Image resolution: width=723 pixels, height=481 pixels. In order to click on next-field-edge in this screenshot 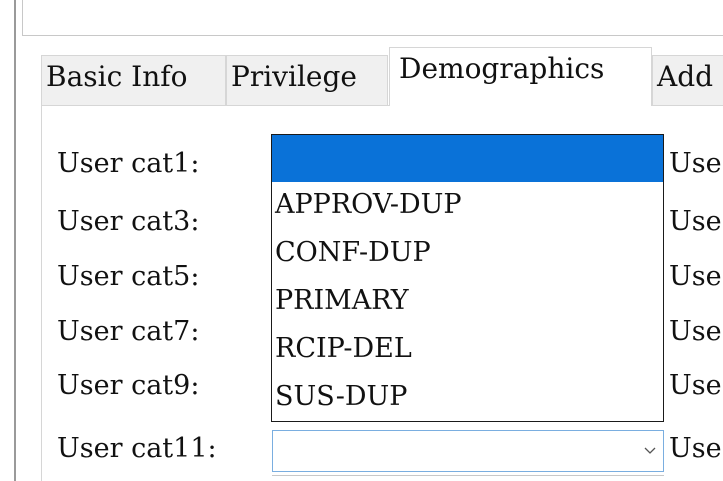, I will do `click(468, 478)`.